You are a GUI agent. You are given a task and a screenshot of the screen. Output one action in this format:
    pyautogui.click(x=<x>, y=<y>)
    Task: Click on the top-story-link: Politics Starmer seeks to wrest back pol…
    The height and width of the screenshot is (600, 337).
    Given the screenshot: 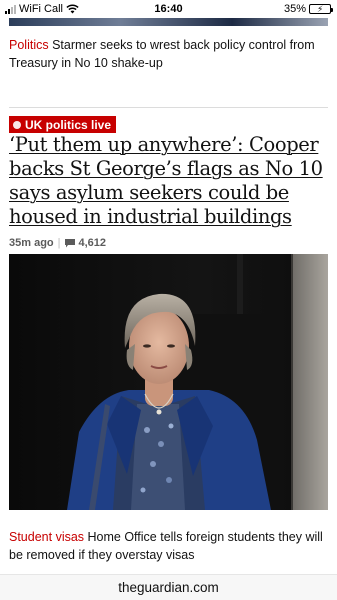 What is the action you would take?
    pyautogui.click(x=168, y=54)
    